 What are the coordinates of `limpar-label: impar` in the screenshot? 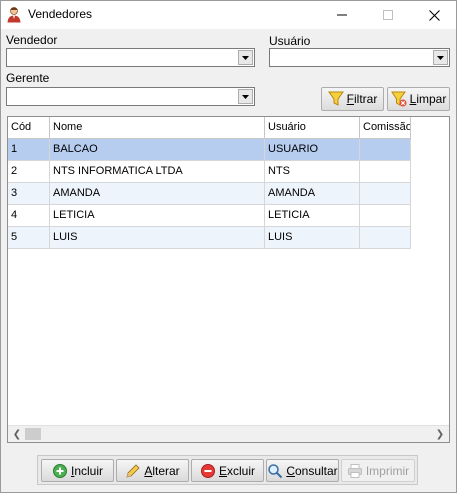 It's located at (431, 99).